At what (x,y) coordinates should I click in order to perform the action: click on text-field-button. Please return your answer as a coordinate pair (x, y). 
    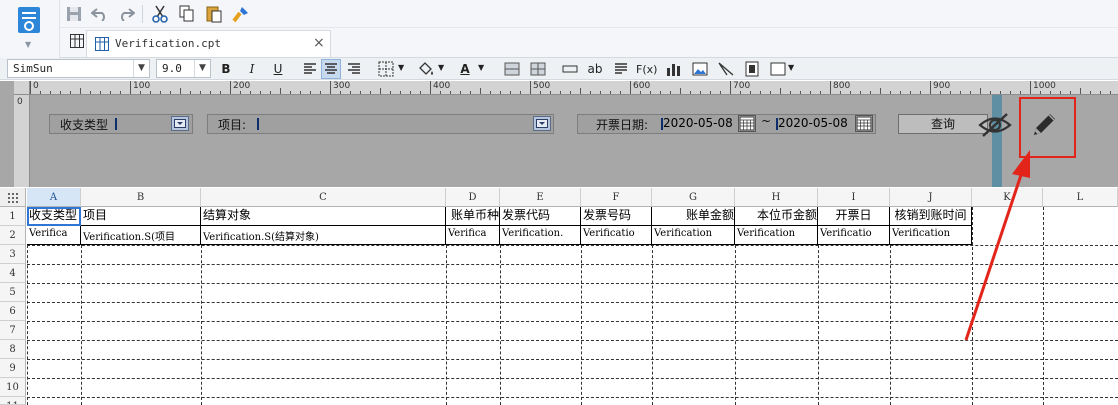
    Looking at the image, I should click on (570, 69).